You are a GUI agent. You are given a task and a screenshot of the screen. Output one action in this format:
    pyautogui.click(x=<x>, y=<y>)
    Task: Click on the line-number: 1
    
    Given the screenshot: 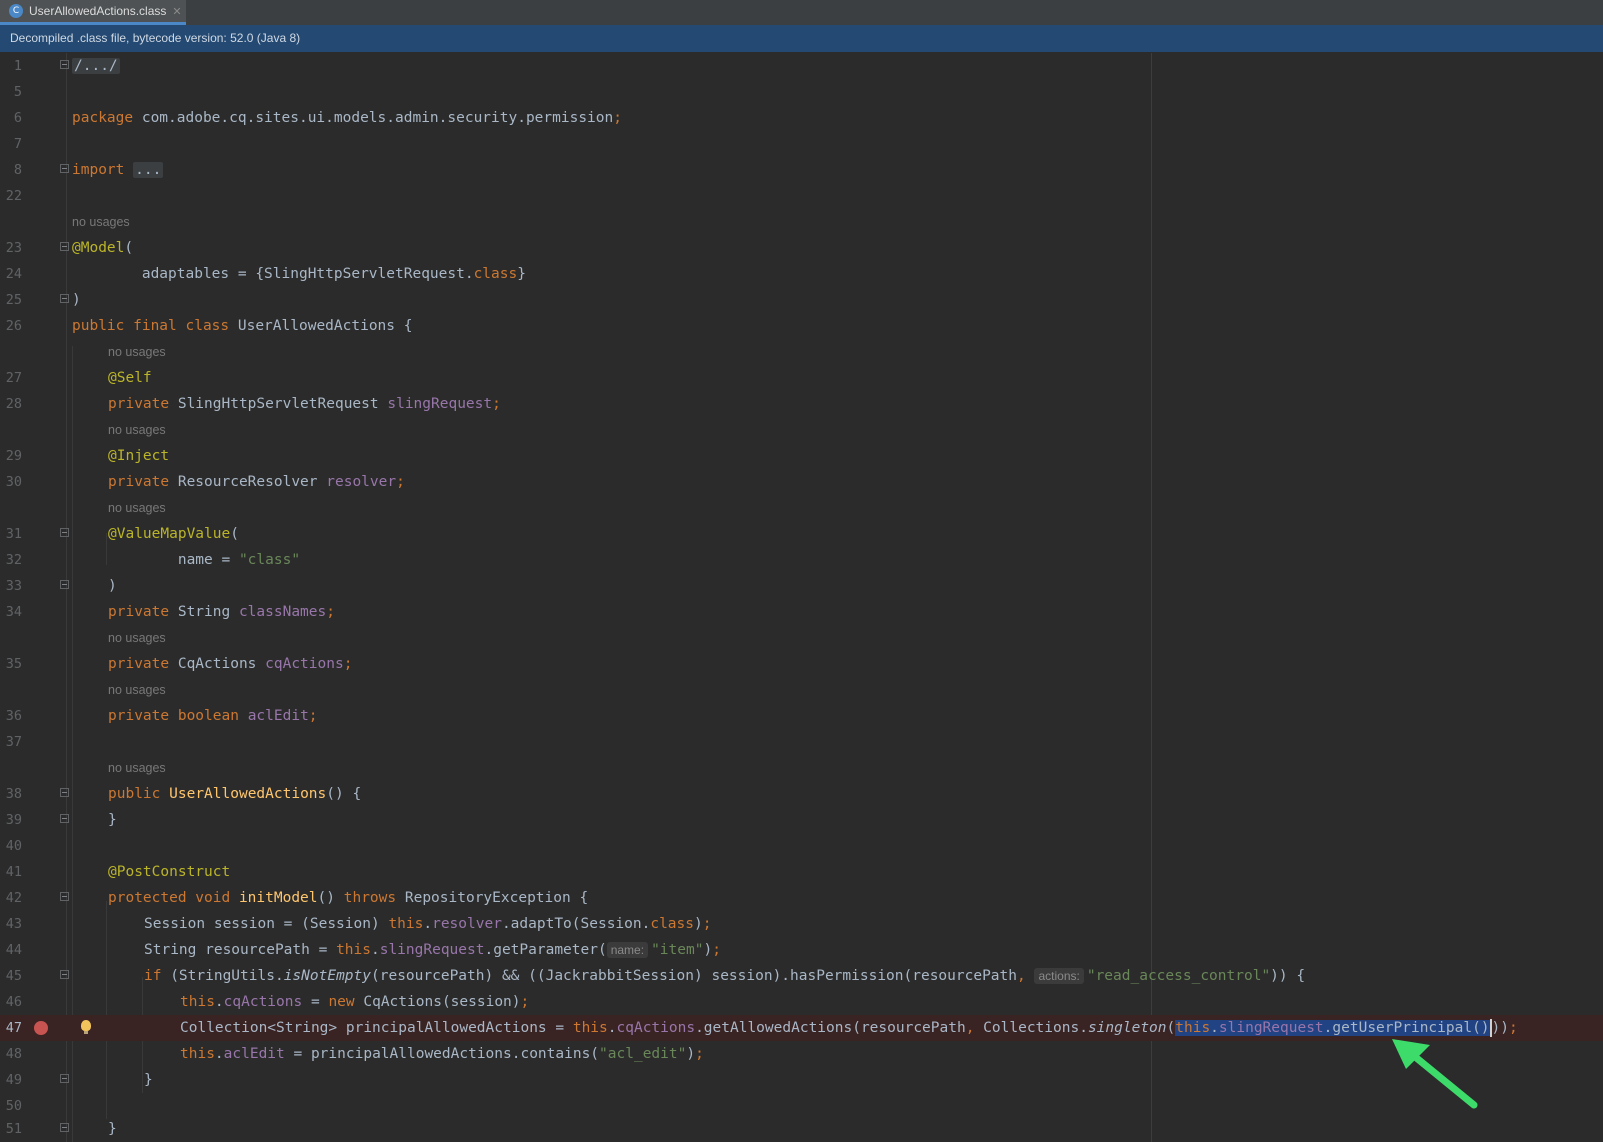 What is the action you would take?
    pyautogui.click(x=17, y=66)
    